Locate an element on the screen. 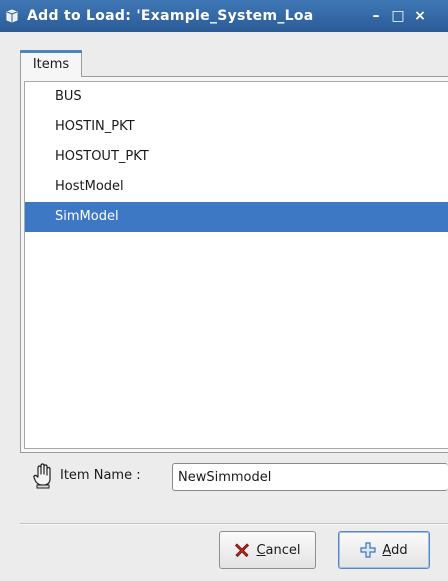  list-item-simmodel: SimModel is located at coordinates (236, 217).